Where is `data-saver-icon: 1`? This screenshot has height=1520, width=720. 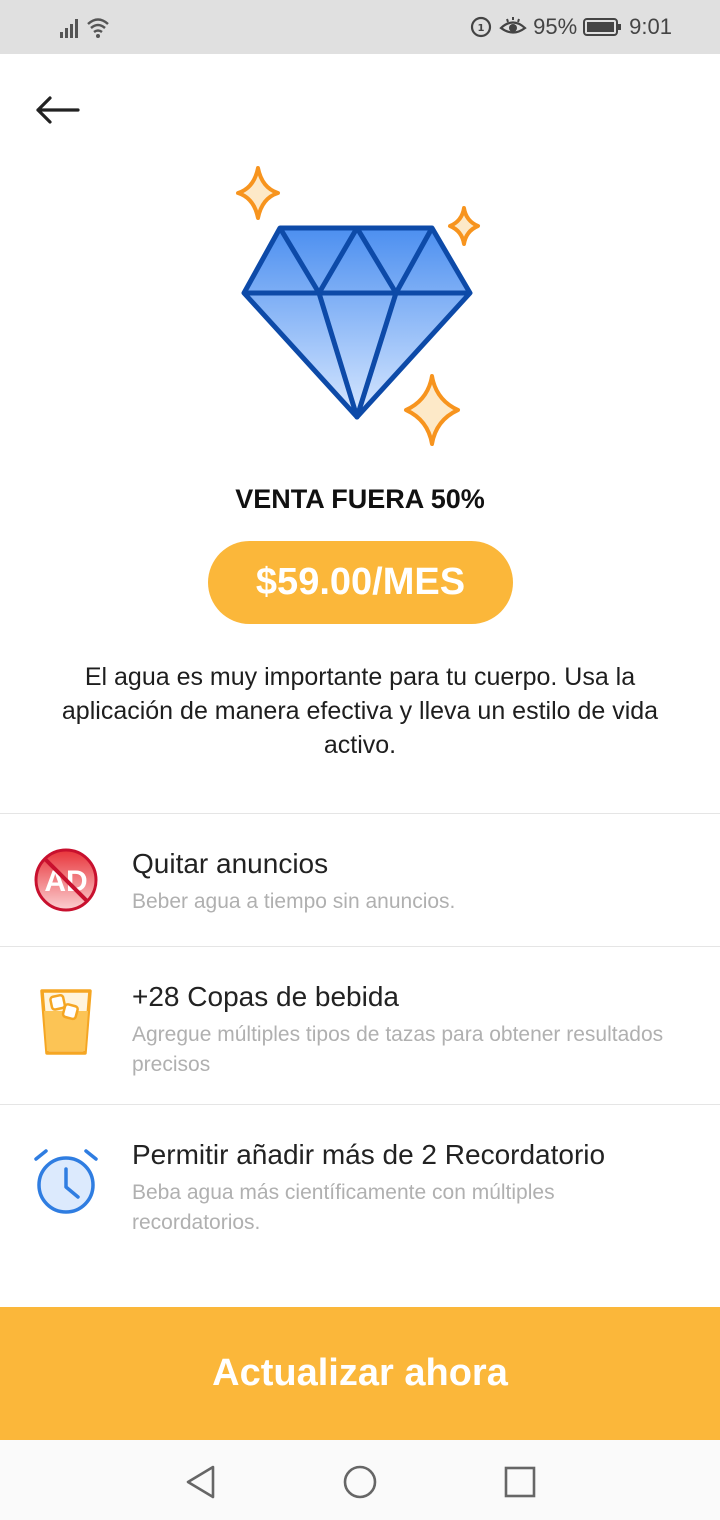
data-saver-icon: 1 is located at coordinates (481, 27).